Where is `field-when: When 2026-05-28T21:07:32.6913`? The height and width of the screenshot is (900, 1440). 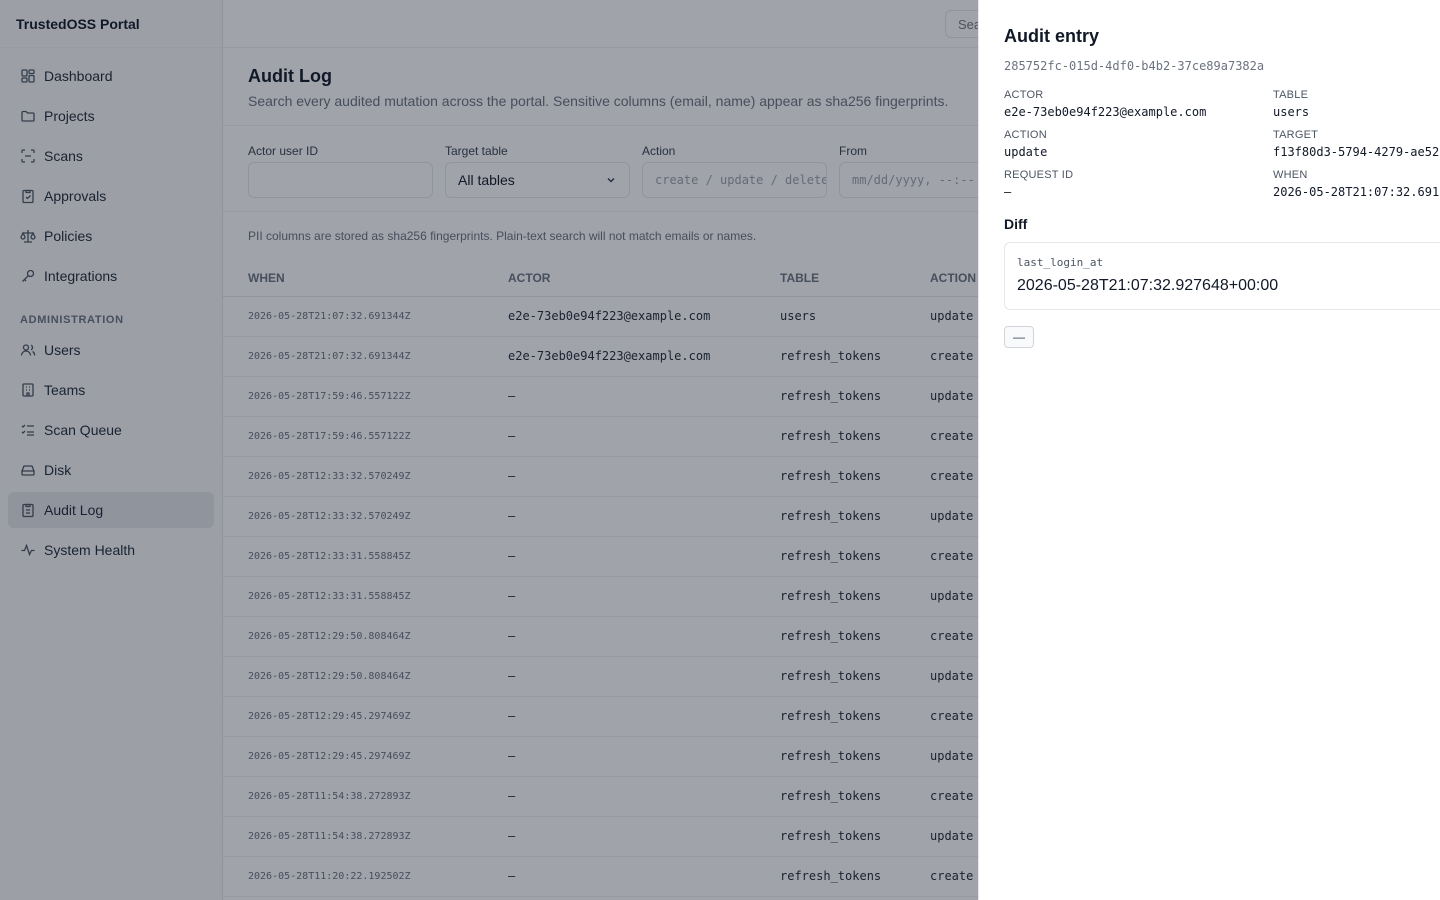
field-when: When 2026-05-28T21:07:32.6913 is located at coordinates (1356, 184).